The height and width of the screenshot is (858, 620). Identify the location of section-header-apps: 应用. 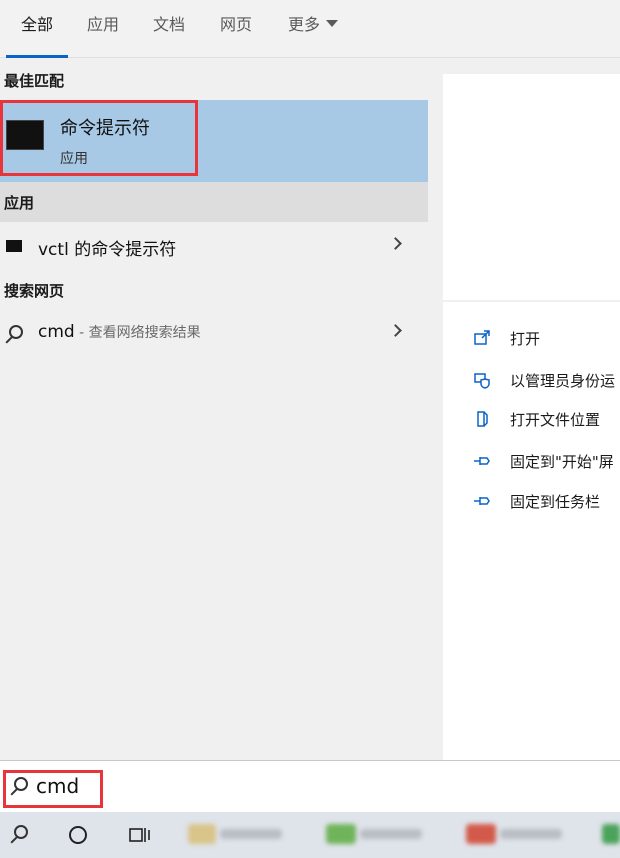
(19, 203).